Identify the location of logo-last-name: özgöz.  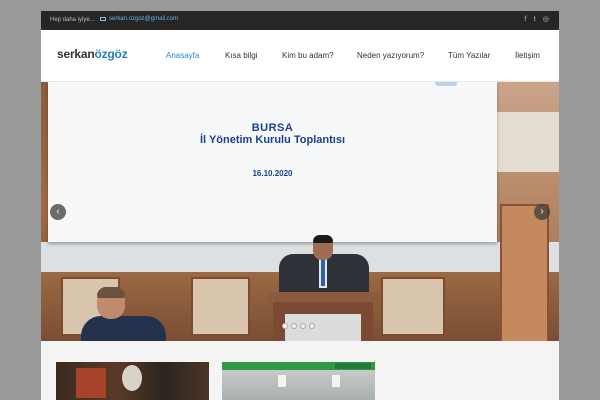
(111, 54).